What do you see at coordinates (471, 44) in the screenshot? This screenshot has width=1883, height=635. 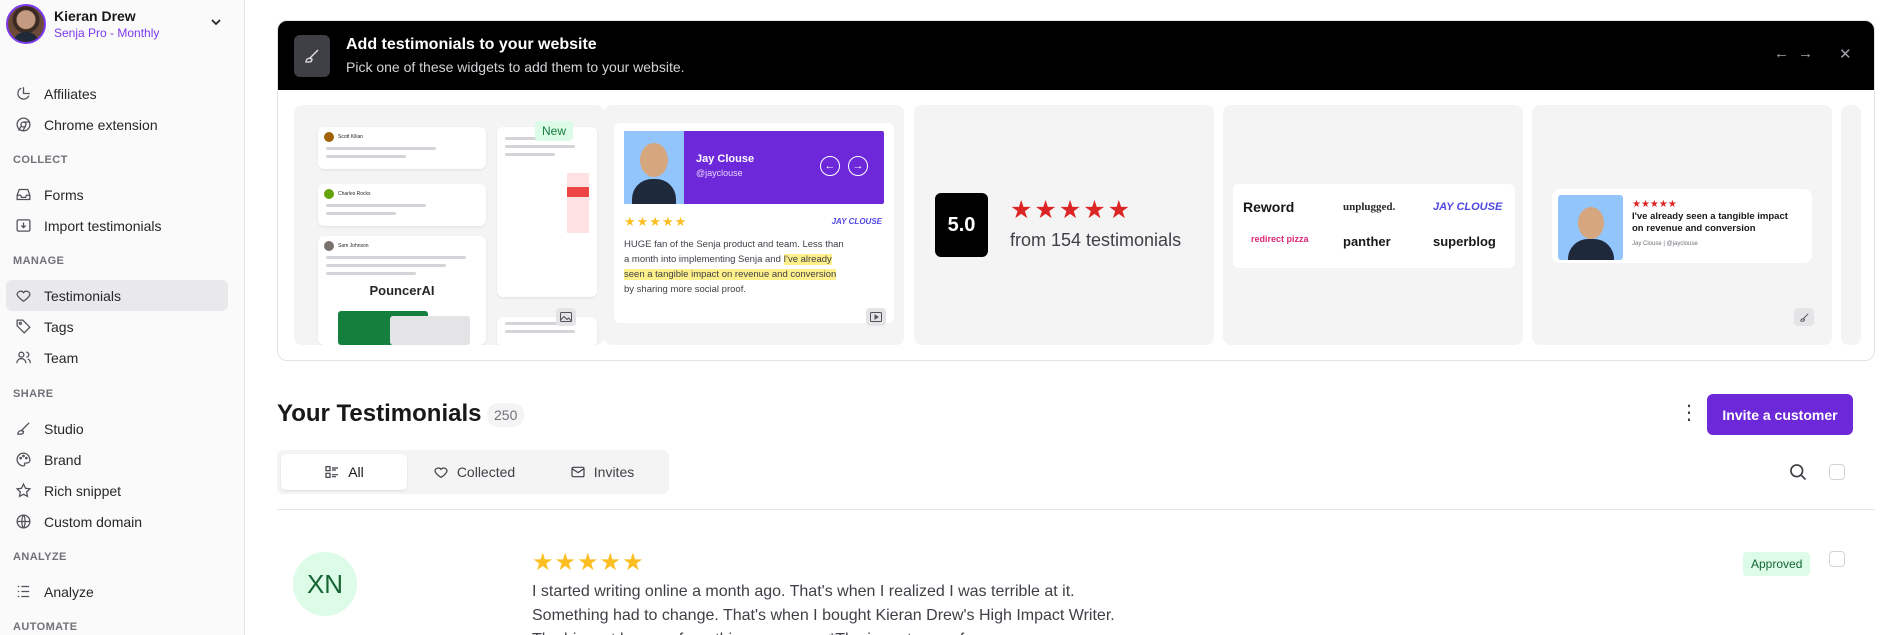 I see `widget-picker-title: Add testimonials to your website` at bounding box center [471, 44].